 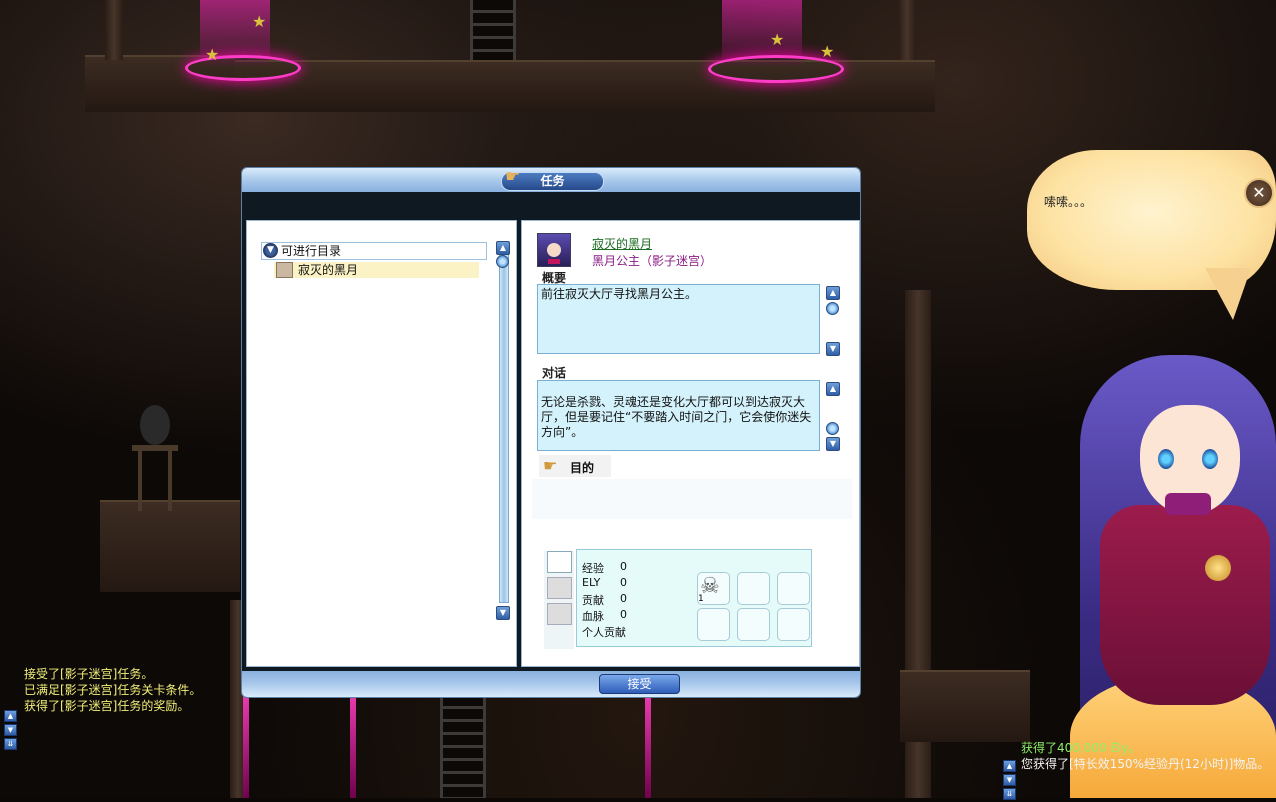 What do you see at coordinates (591, 582) in the screenshot?
I see `reward-label: ELY` at bounding box center [591, 582].